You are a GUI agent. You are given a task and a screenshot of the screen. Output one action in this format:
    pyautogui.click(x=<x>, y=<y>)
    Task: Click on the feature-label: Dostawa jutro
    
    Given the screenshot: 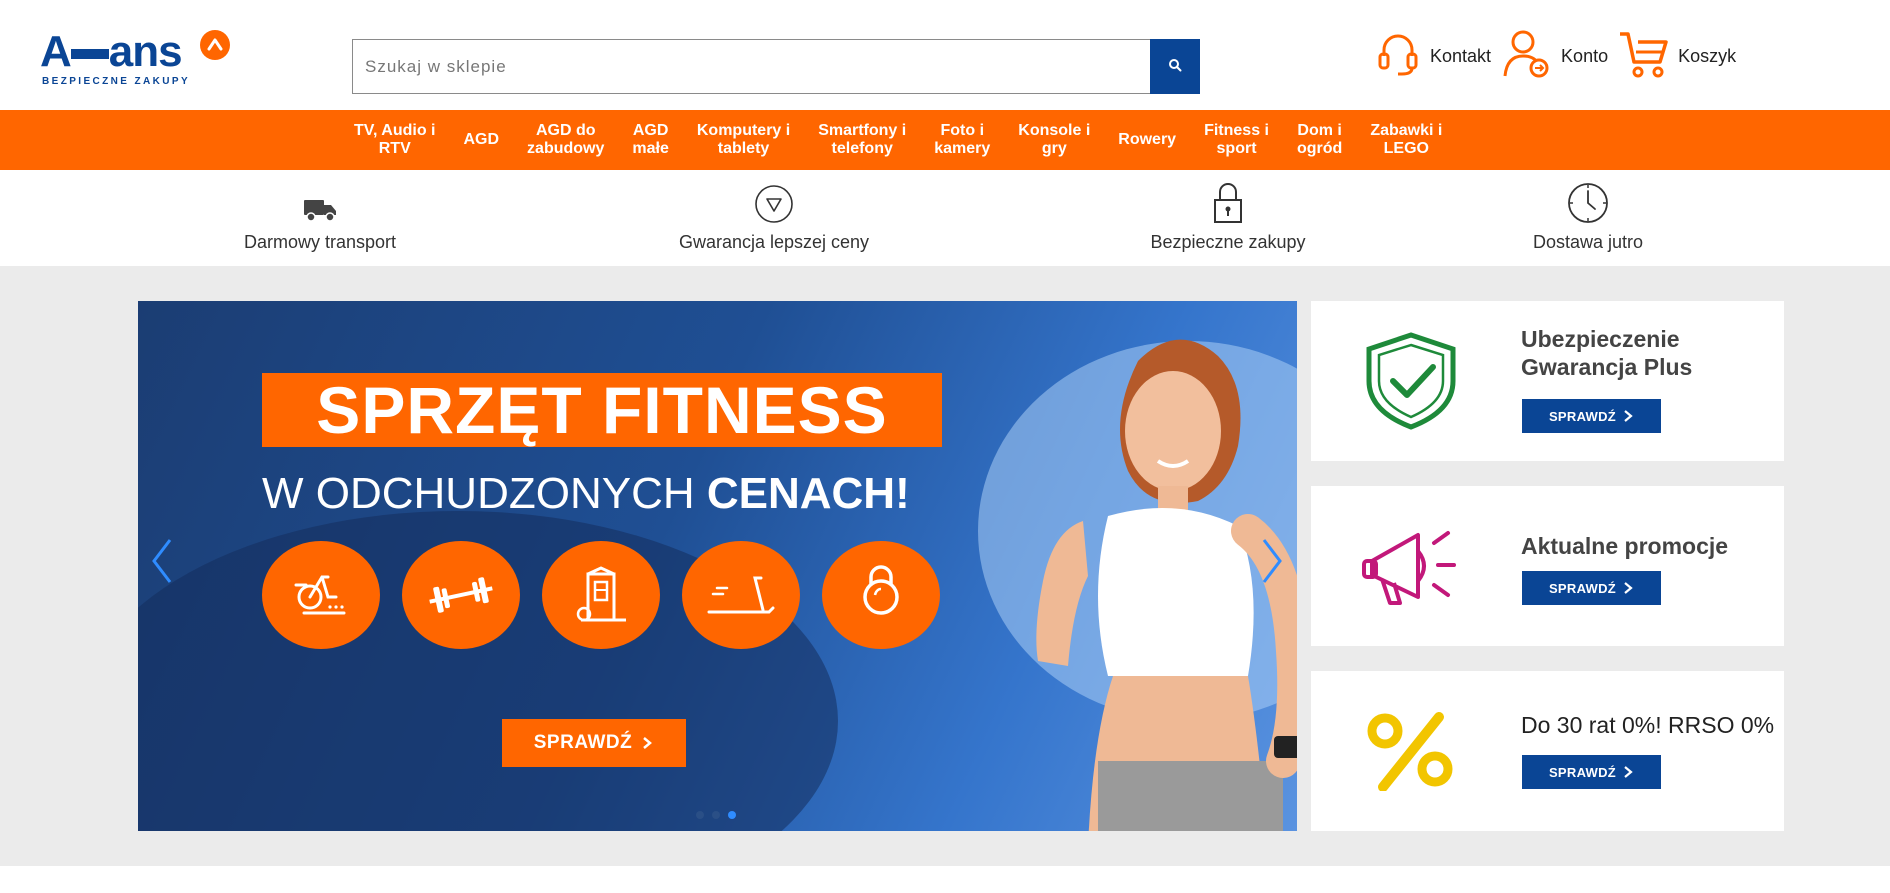 What is the action you would take?
    pyautogui.click(x=1588, y=242)
    